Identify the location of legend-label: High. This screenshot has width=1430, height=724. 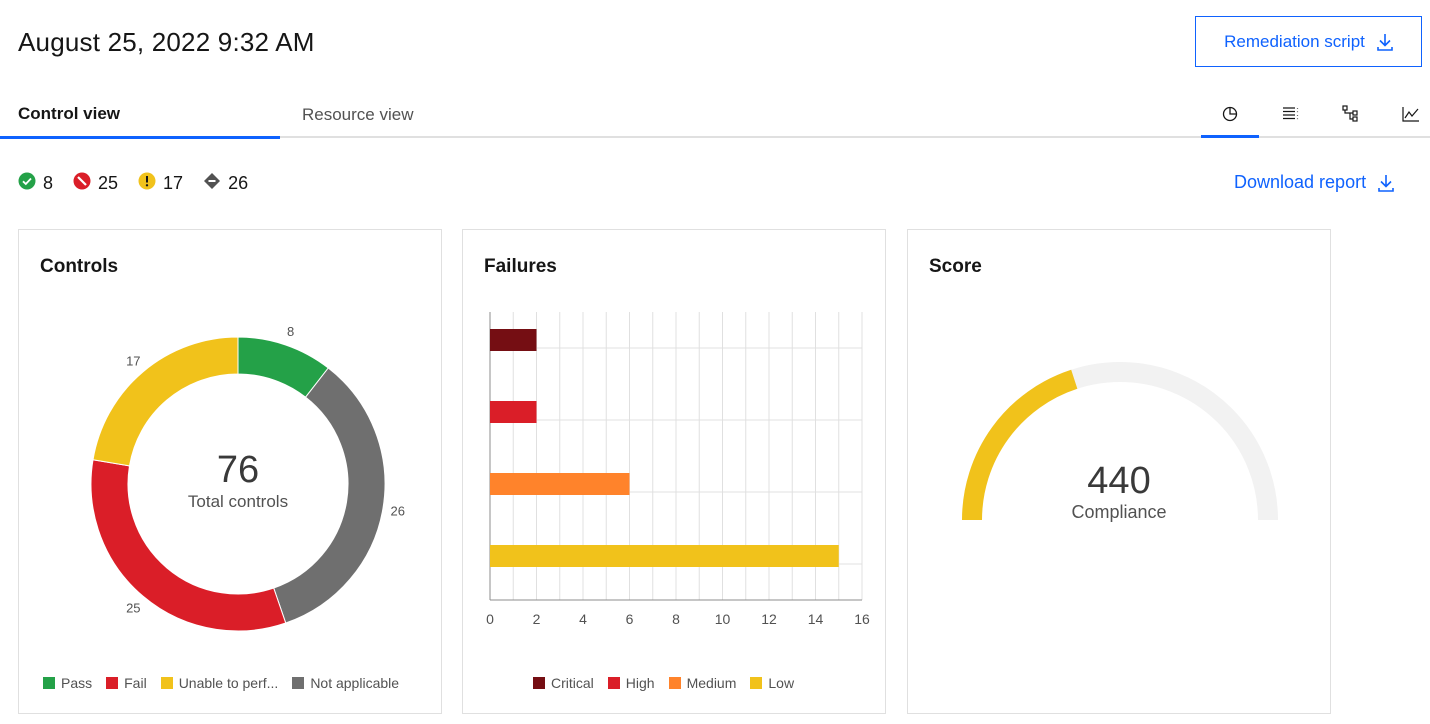
(640, 683).